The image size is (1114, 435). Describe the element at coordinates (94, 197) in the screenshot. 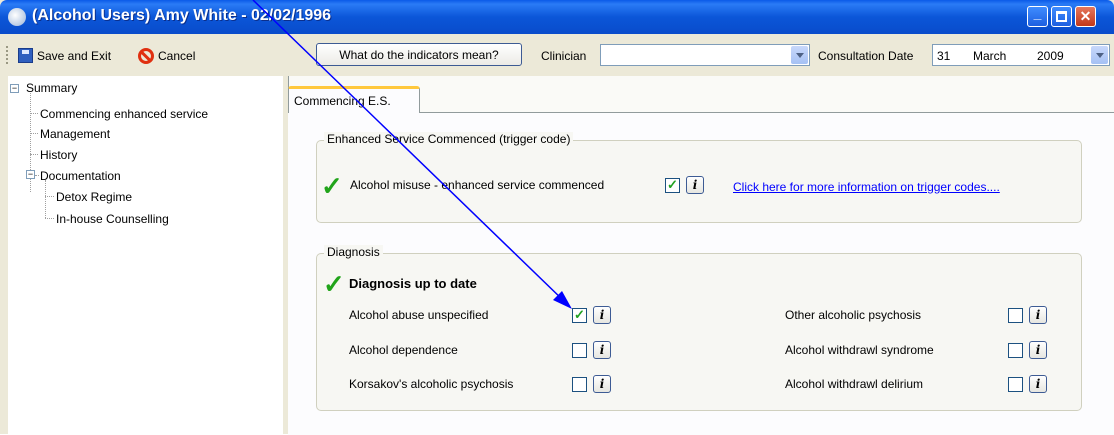

I see `tree-item-detox: Detox Regime` at that location.